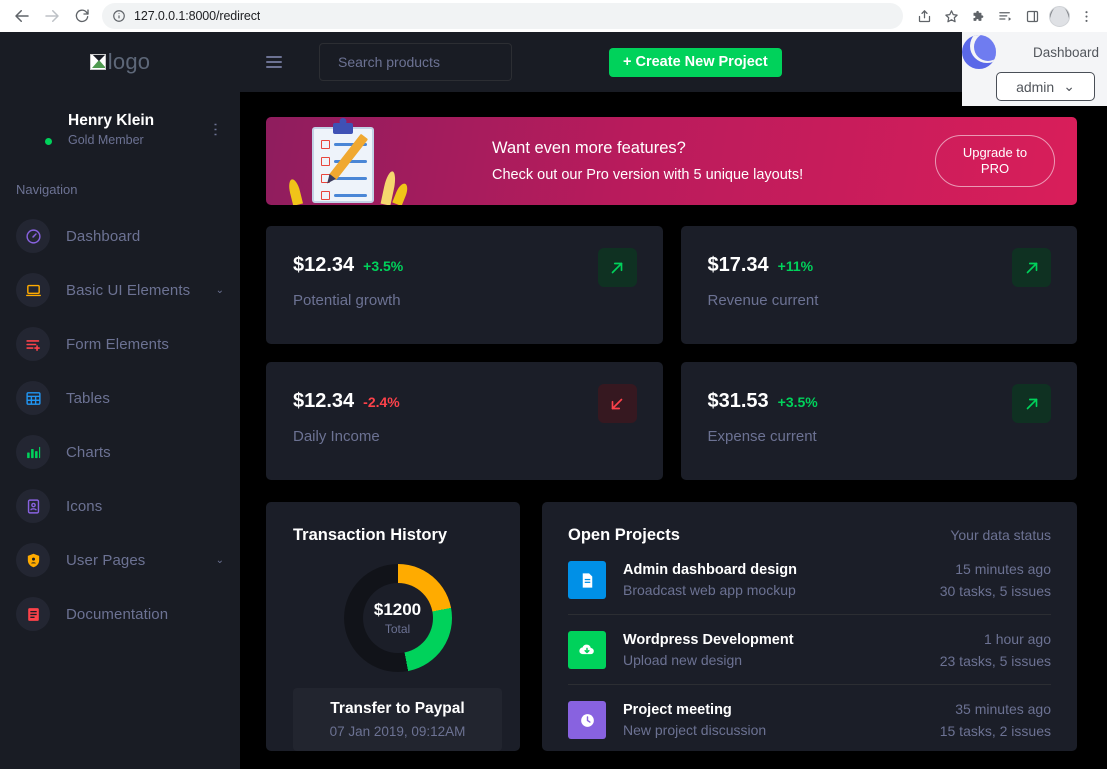  I want to click on transaction-donut-chart: $1200 Total, so click(397, 618).